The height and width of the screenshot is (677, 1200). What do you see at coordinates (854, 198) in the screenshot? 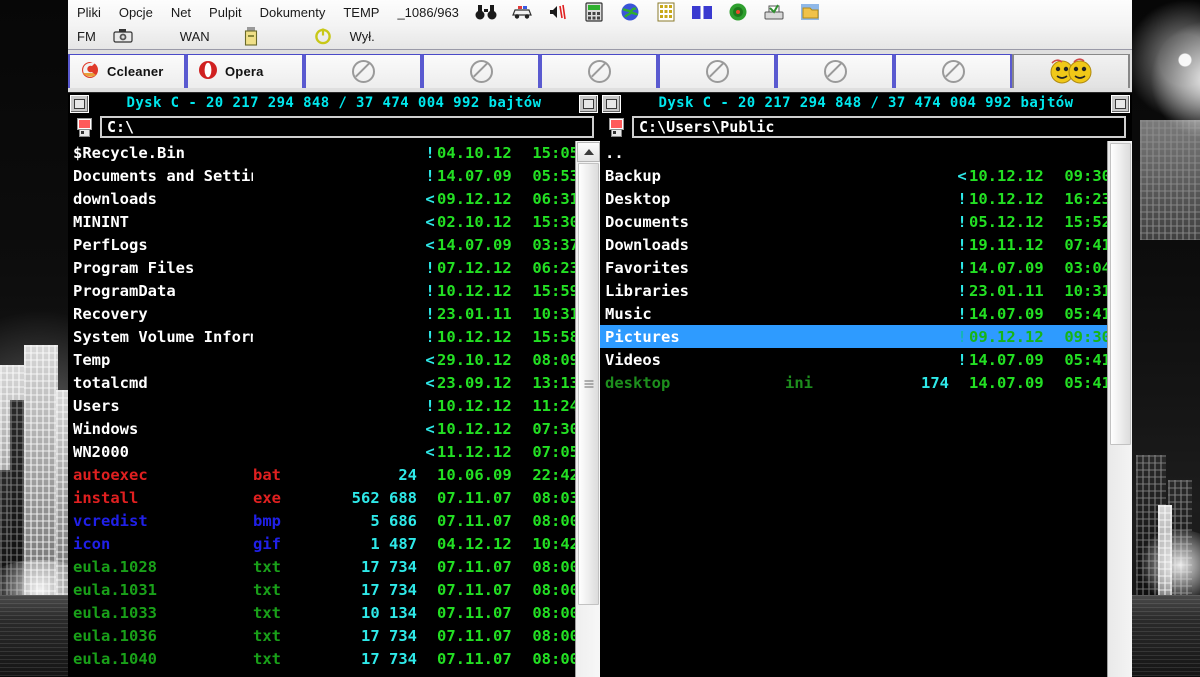
I see `file-row: Desktop! 10.12.12 16:23` at bounding box center [854, 198].